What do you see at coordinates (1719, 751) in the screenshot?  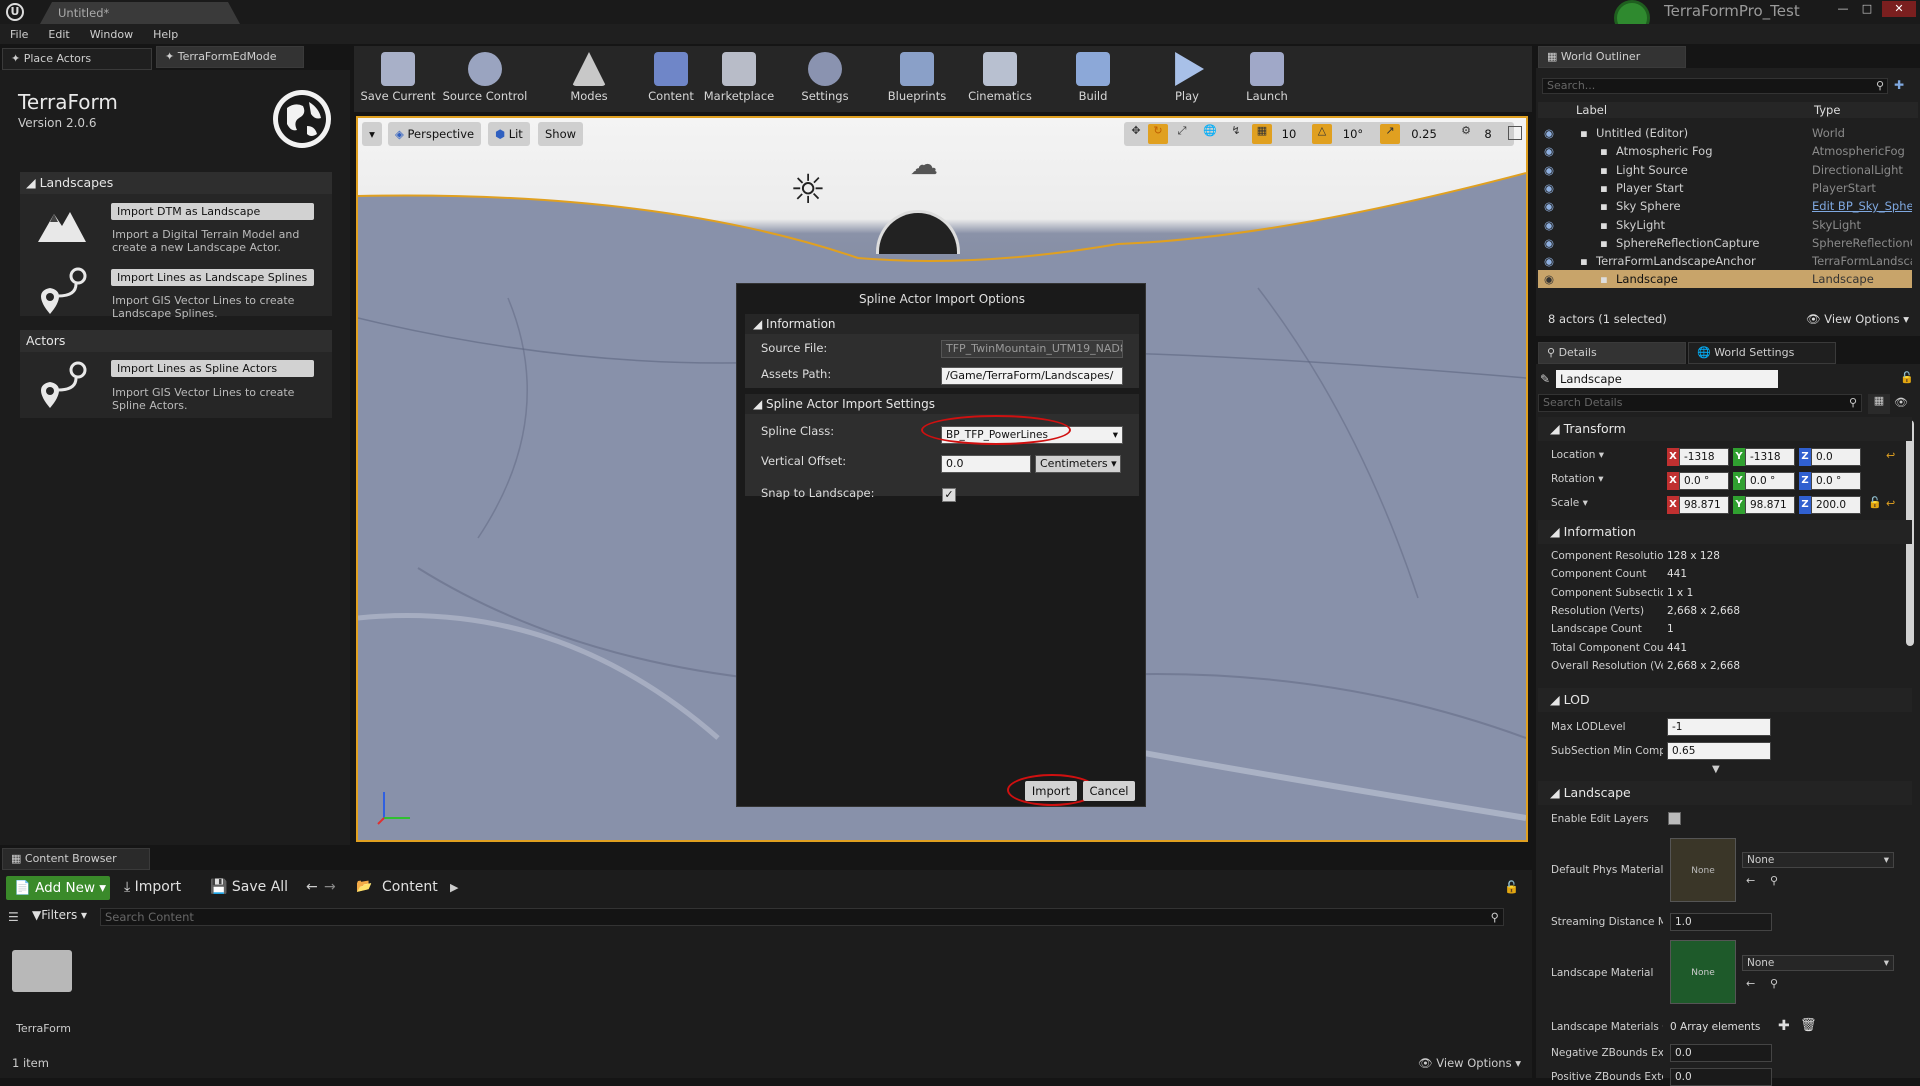 I see `subsection-field: 0.65` at bounding box center [1719, 751].